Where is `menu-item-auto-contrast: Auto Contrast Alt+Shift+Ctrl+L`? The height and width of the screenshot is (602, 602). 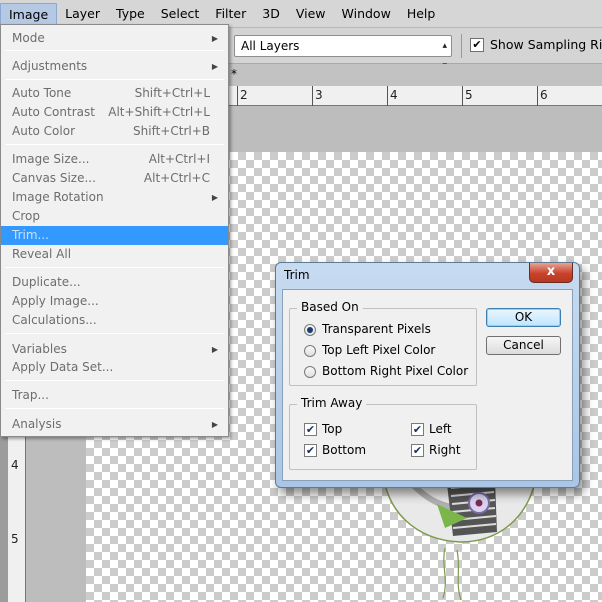 menu-item-auto-contrast: Auto Contrast Alt+Shift+Ctrl+L is located at coordinates (114, 112).